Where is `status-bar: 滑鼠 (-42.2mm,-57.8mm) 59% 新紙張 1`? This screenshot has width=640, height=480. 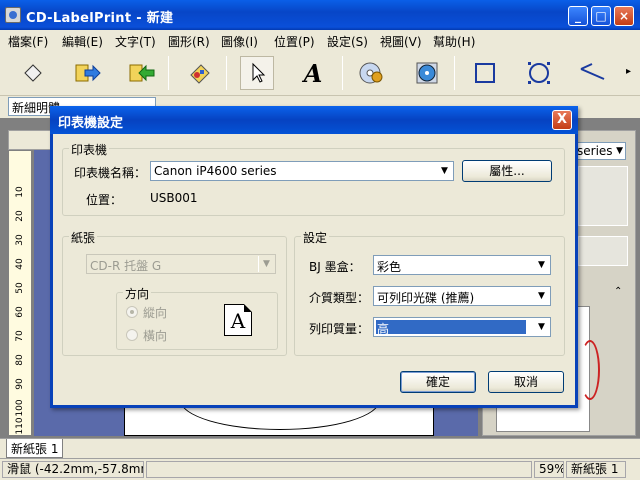
status-bar: 滑鼠 (-42.2mm,-57.8mm) 59% 新紙張 1 is located at coordinates (320, 469).